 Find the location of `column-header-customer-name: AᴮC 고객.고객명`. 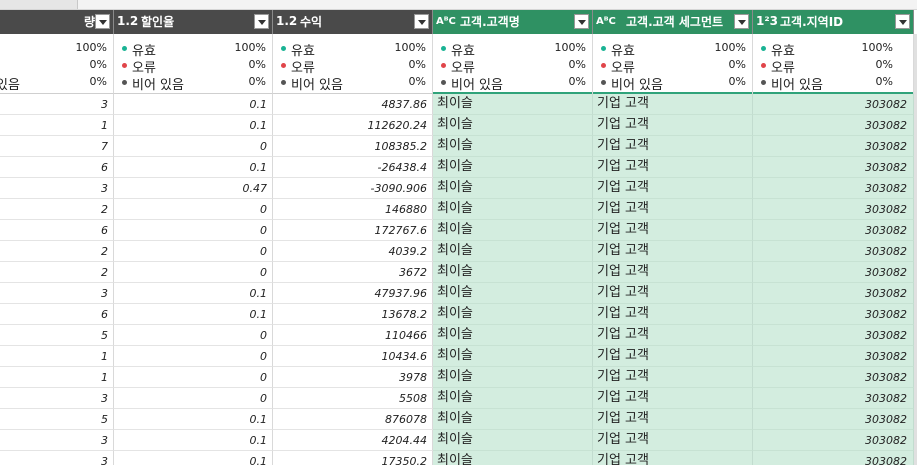

column-header-customer-name: AᴮC 고객.고객명 is located at coordinates (513, 22).